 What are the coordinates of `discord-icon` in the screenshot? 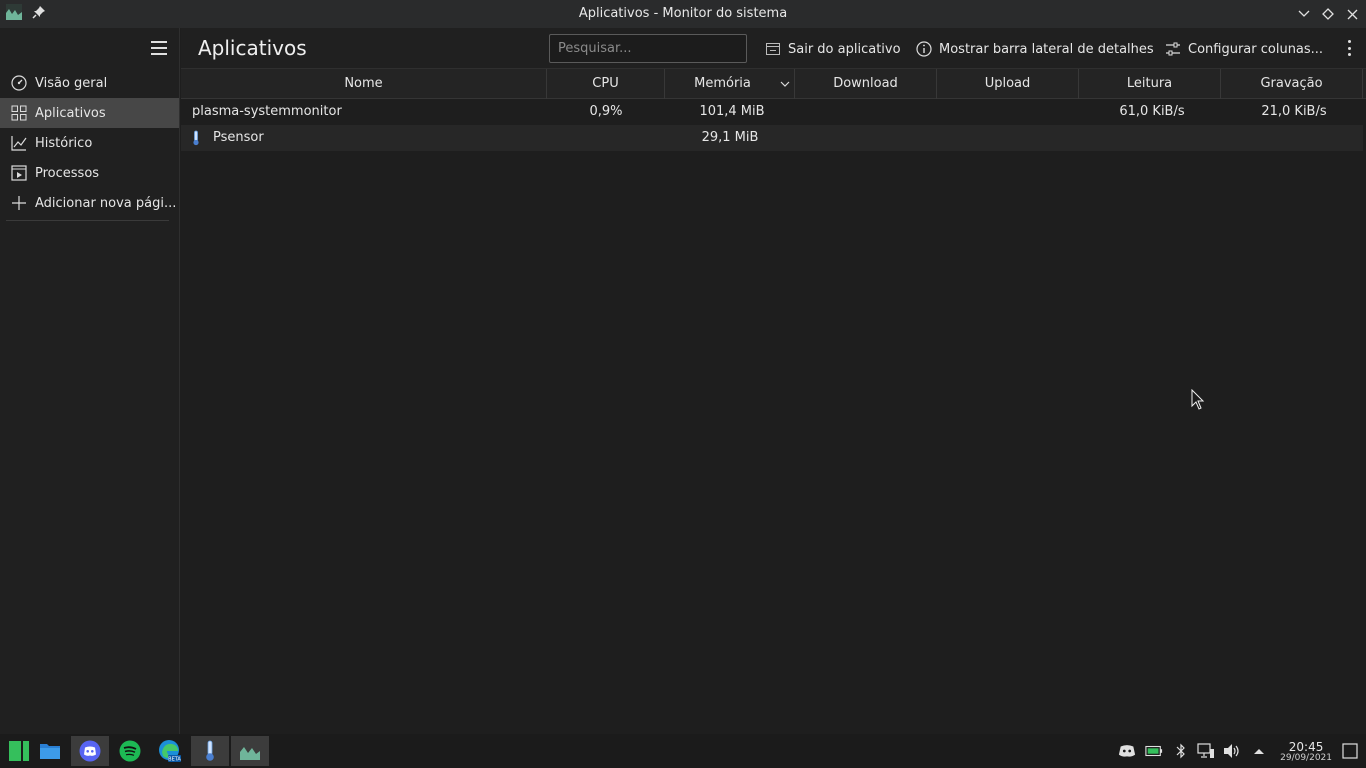 It's located at (90, 751).